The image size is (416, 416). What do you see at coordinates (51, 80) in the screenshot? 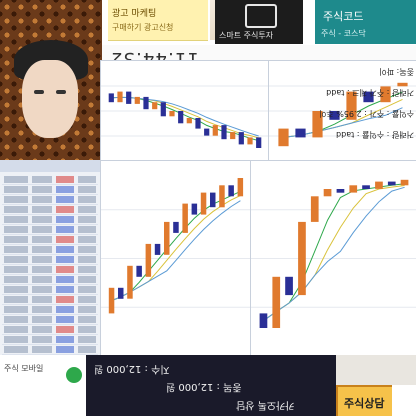
I see `portrait-image` at bounding box center [51, 80].